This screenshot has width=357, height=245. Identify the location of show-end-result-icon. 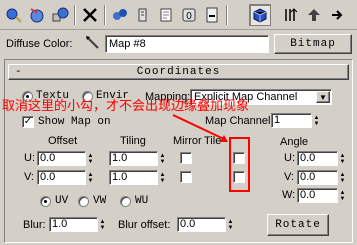
(212, 15).